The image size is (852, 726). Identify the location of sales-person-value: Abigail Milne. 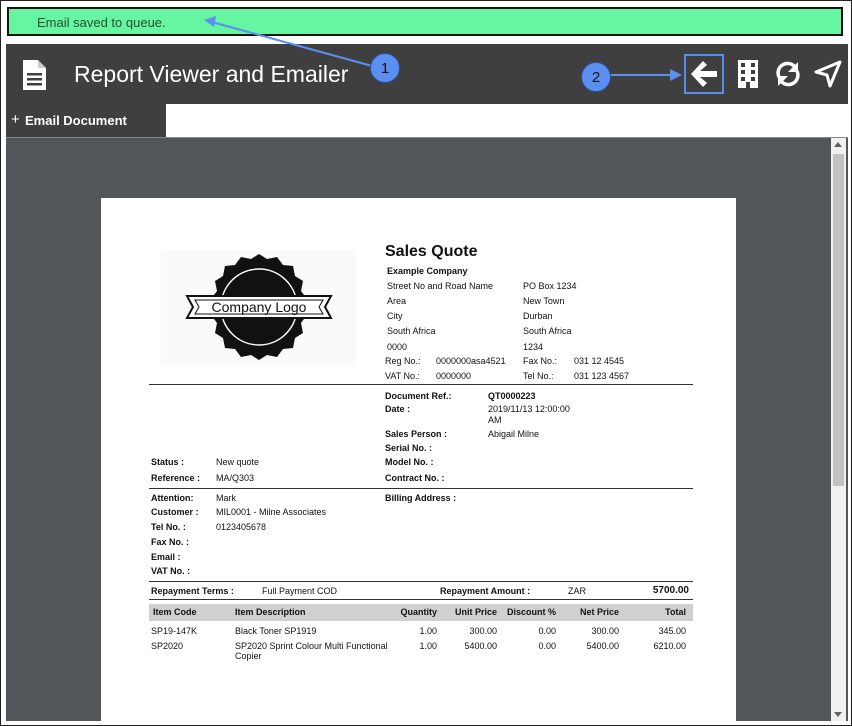
(514, 434).